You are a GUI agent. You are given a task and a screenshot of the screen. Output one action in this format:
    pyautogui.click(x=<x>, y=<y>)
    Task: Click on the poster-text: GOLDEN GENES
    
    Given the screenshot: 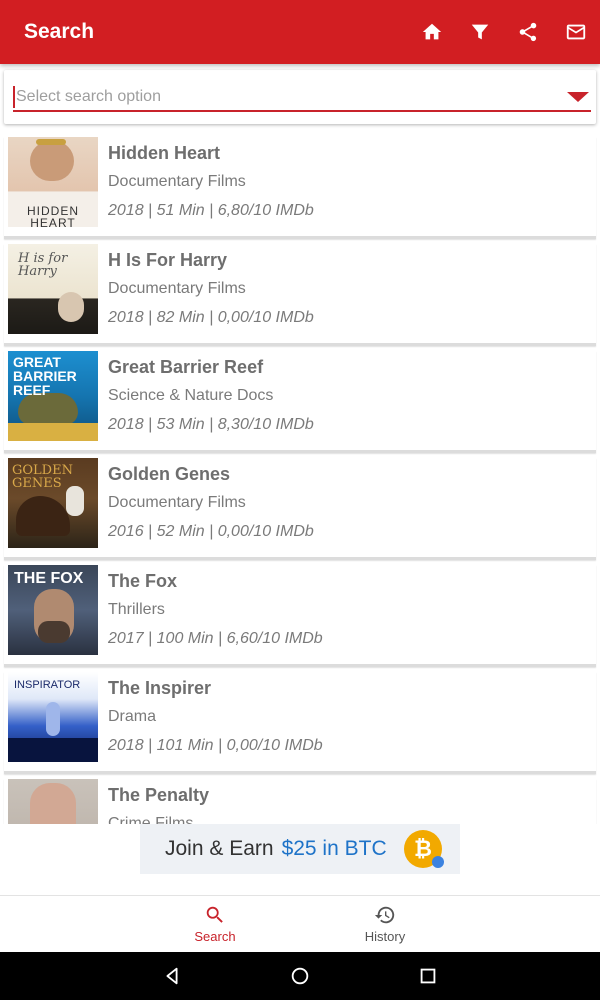 What is the action you would take?
    pyautogui.click(x=42, y=477)
    